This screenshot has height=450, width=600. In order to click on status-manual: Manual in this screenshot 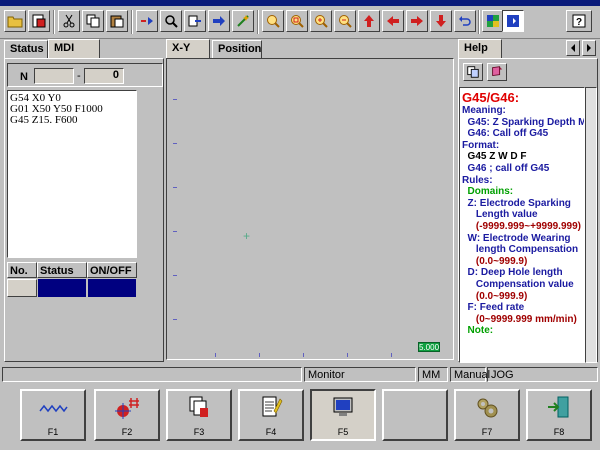, I will do `click(470, 374)`.